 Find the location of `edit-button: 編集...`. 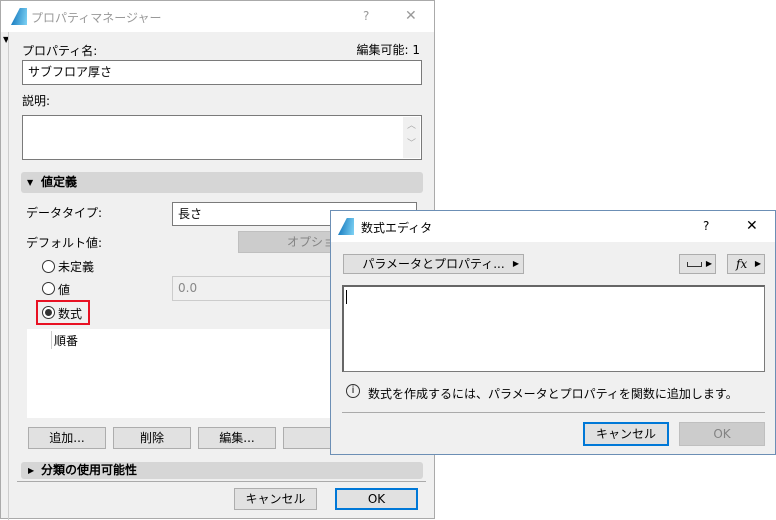

edit-button: 編集... is located at coordinates (237, 438).